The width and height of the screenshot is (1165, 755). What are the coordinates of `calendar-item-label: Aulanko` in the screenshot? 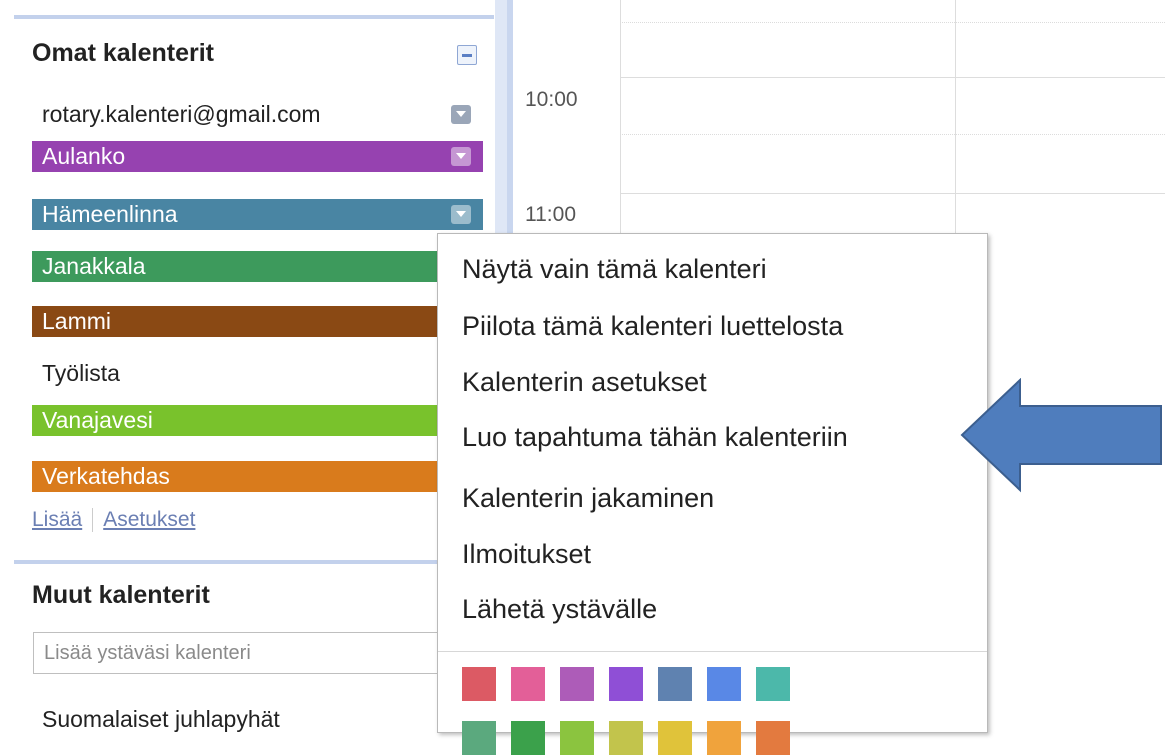 It's located at (84, 156).